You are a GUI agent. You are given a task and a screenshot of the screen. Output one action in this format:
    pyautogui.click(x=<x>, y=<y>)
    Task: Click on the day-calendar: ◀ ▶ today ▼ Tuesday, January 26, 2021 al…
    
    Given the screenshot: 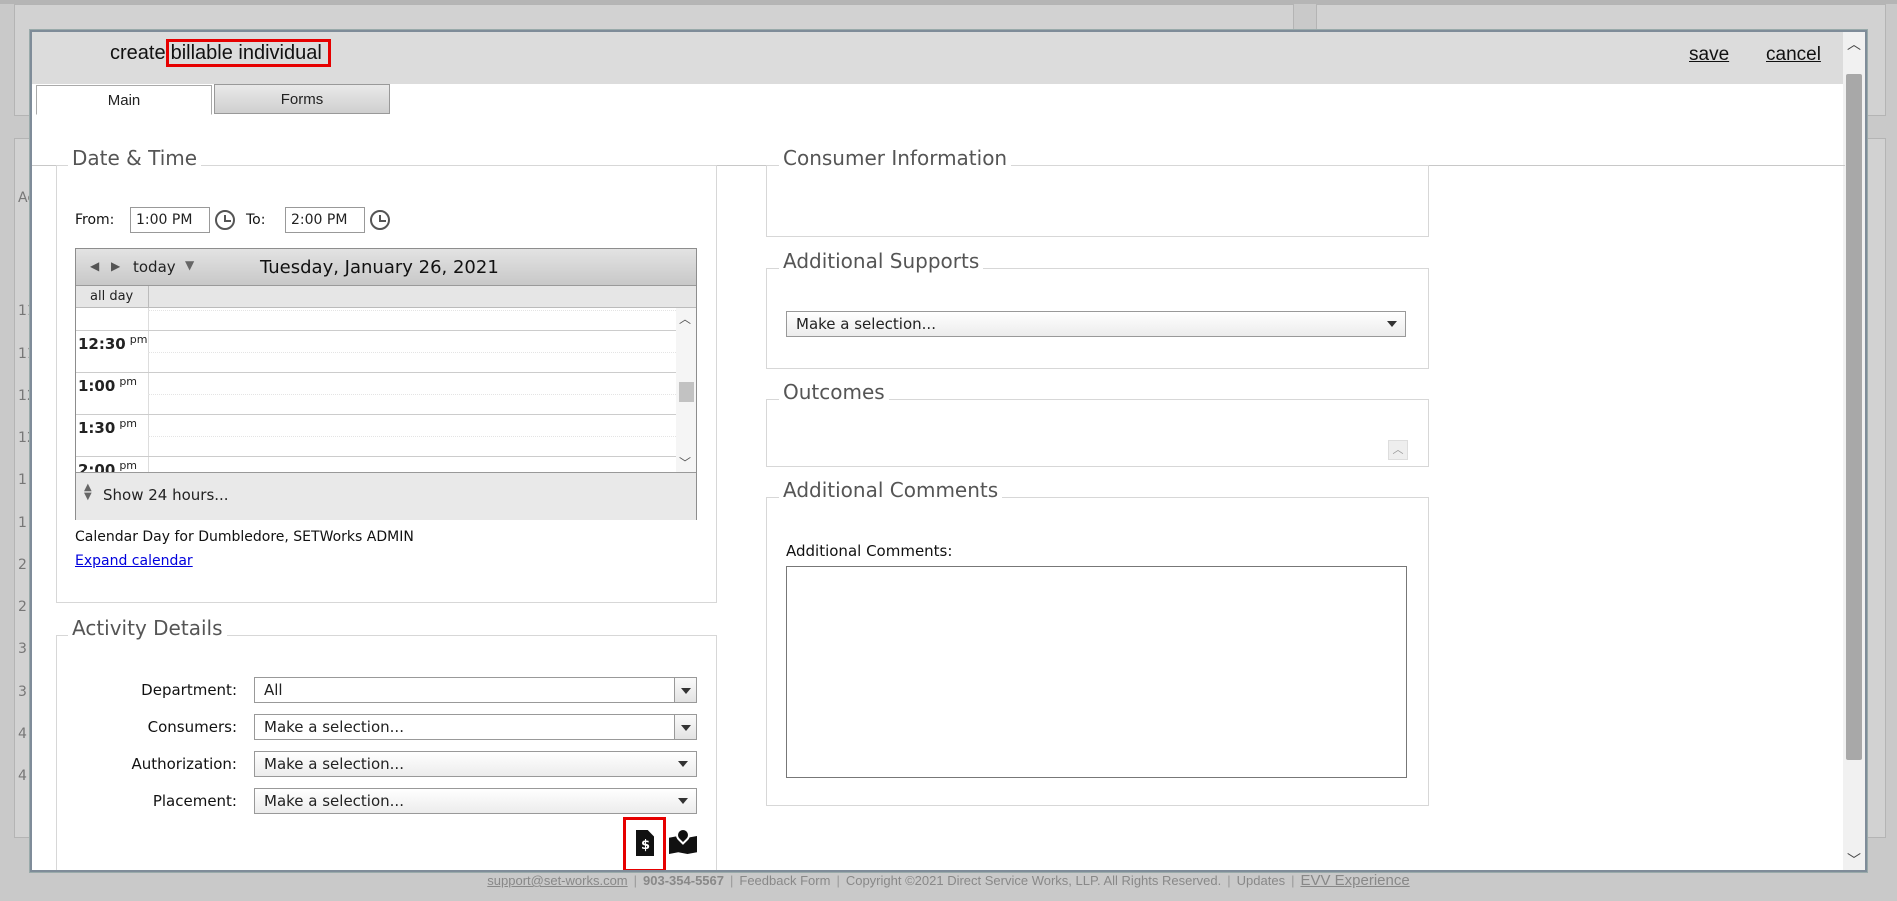 What is the action you would take?
    pyautogui.click(x=386, y=384)
    